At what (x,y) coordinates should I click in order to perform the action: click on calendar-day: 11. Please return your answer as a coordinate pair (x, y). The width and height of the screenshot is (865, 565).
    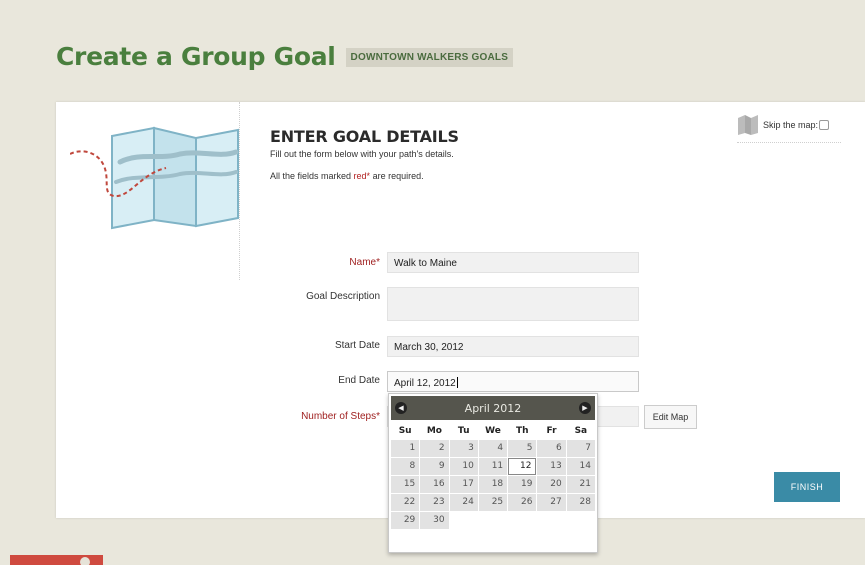
    Looking at the image, I should click on (493, 466).